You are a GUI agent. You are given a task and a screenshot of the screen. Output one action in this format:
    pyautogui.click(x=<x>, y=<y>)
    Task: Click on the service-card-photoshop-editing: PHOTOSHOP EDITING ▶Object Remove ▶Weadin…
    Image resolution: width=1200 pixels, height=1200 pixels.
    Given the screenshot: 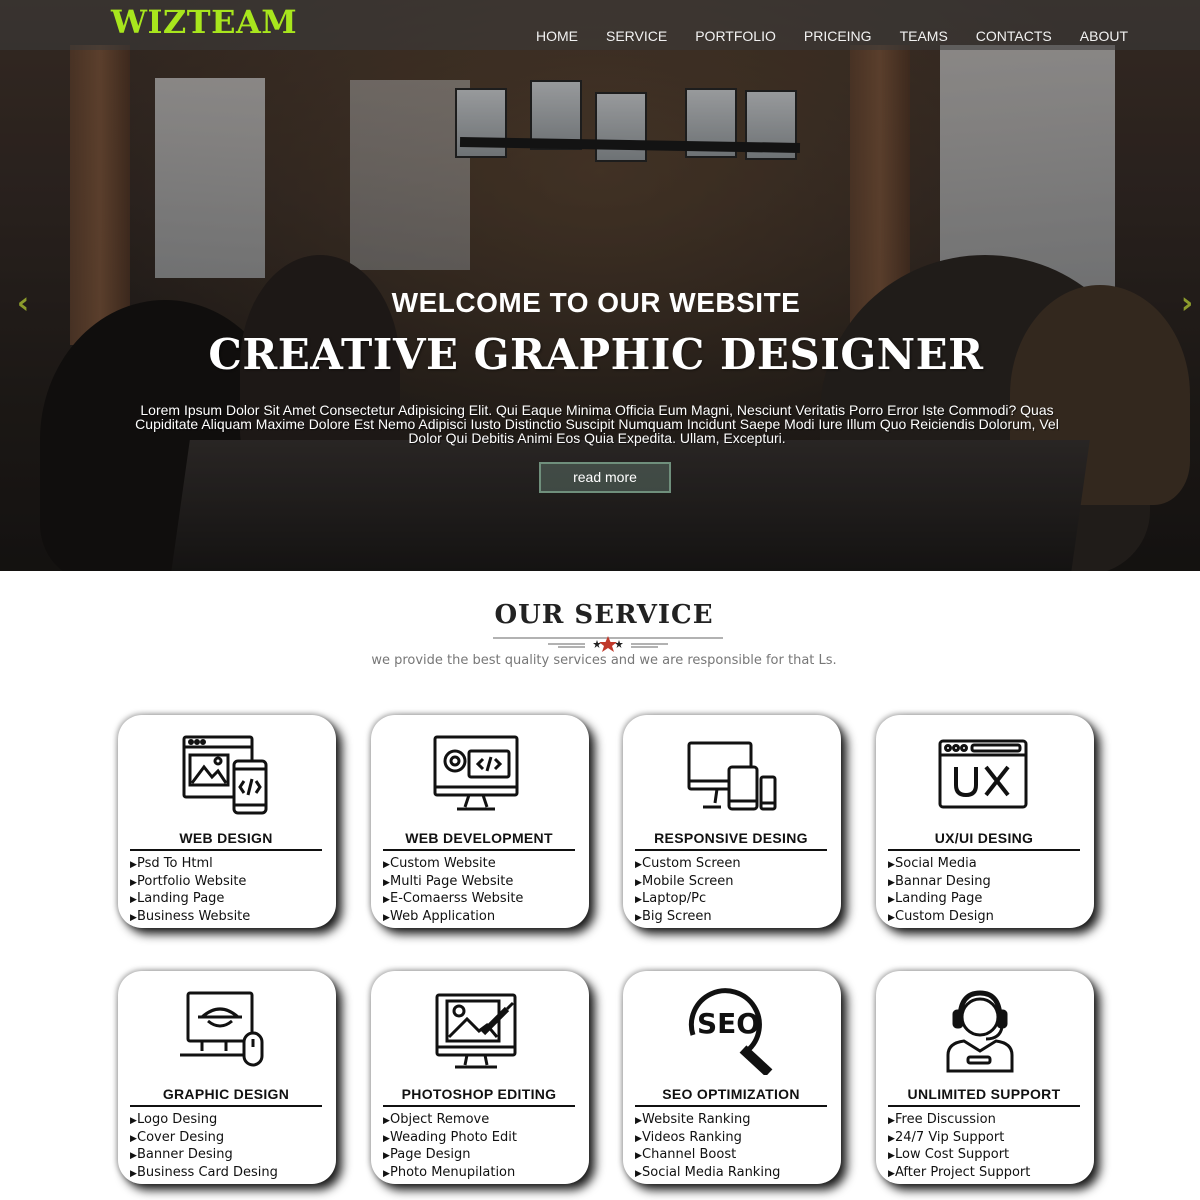 What is the action you would take?
    pyautogui.click(x=480, y=1077)
    